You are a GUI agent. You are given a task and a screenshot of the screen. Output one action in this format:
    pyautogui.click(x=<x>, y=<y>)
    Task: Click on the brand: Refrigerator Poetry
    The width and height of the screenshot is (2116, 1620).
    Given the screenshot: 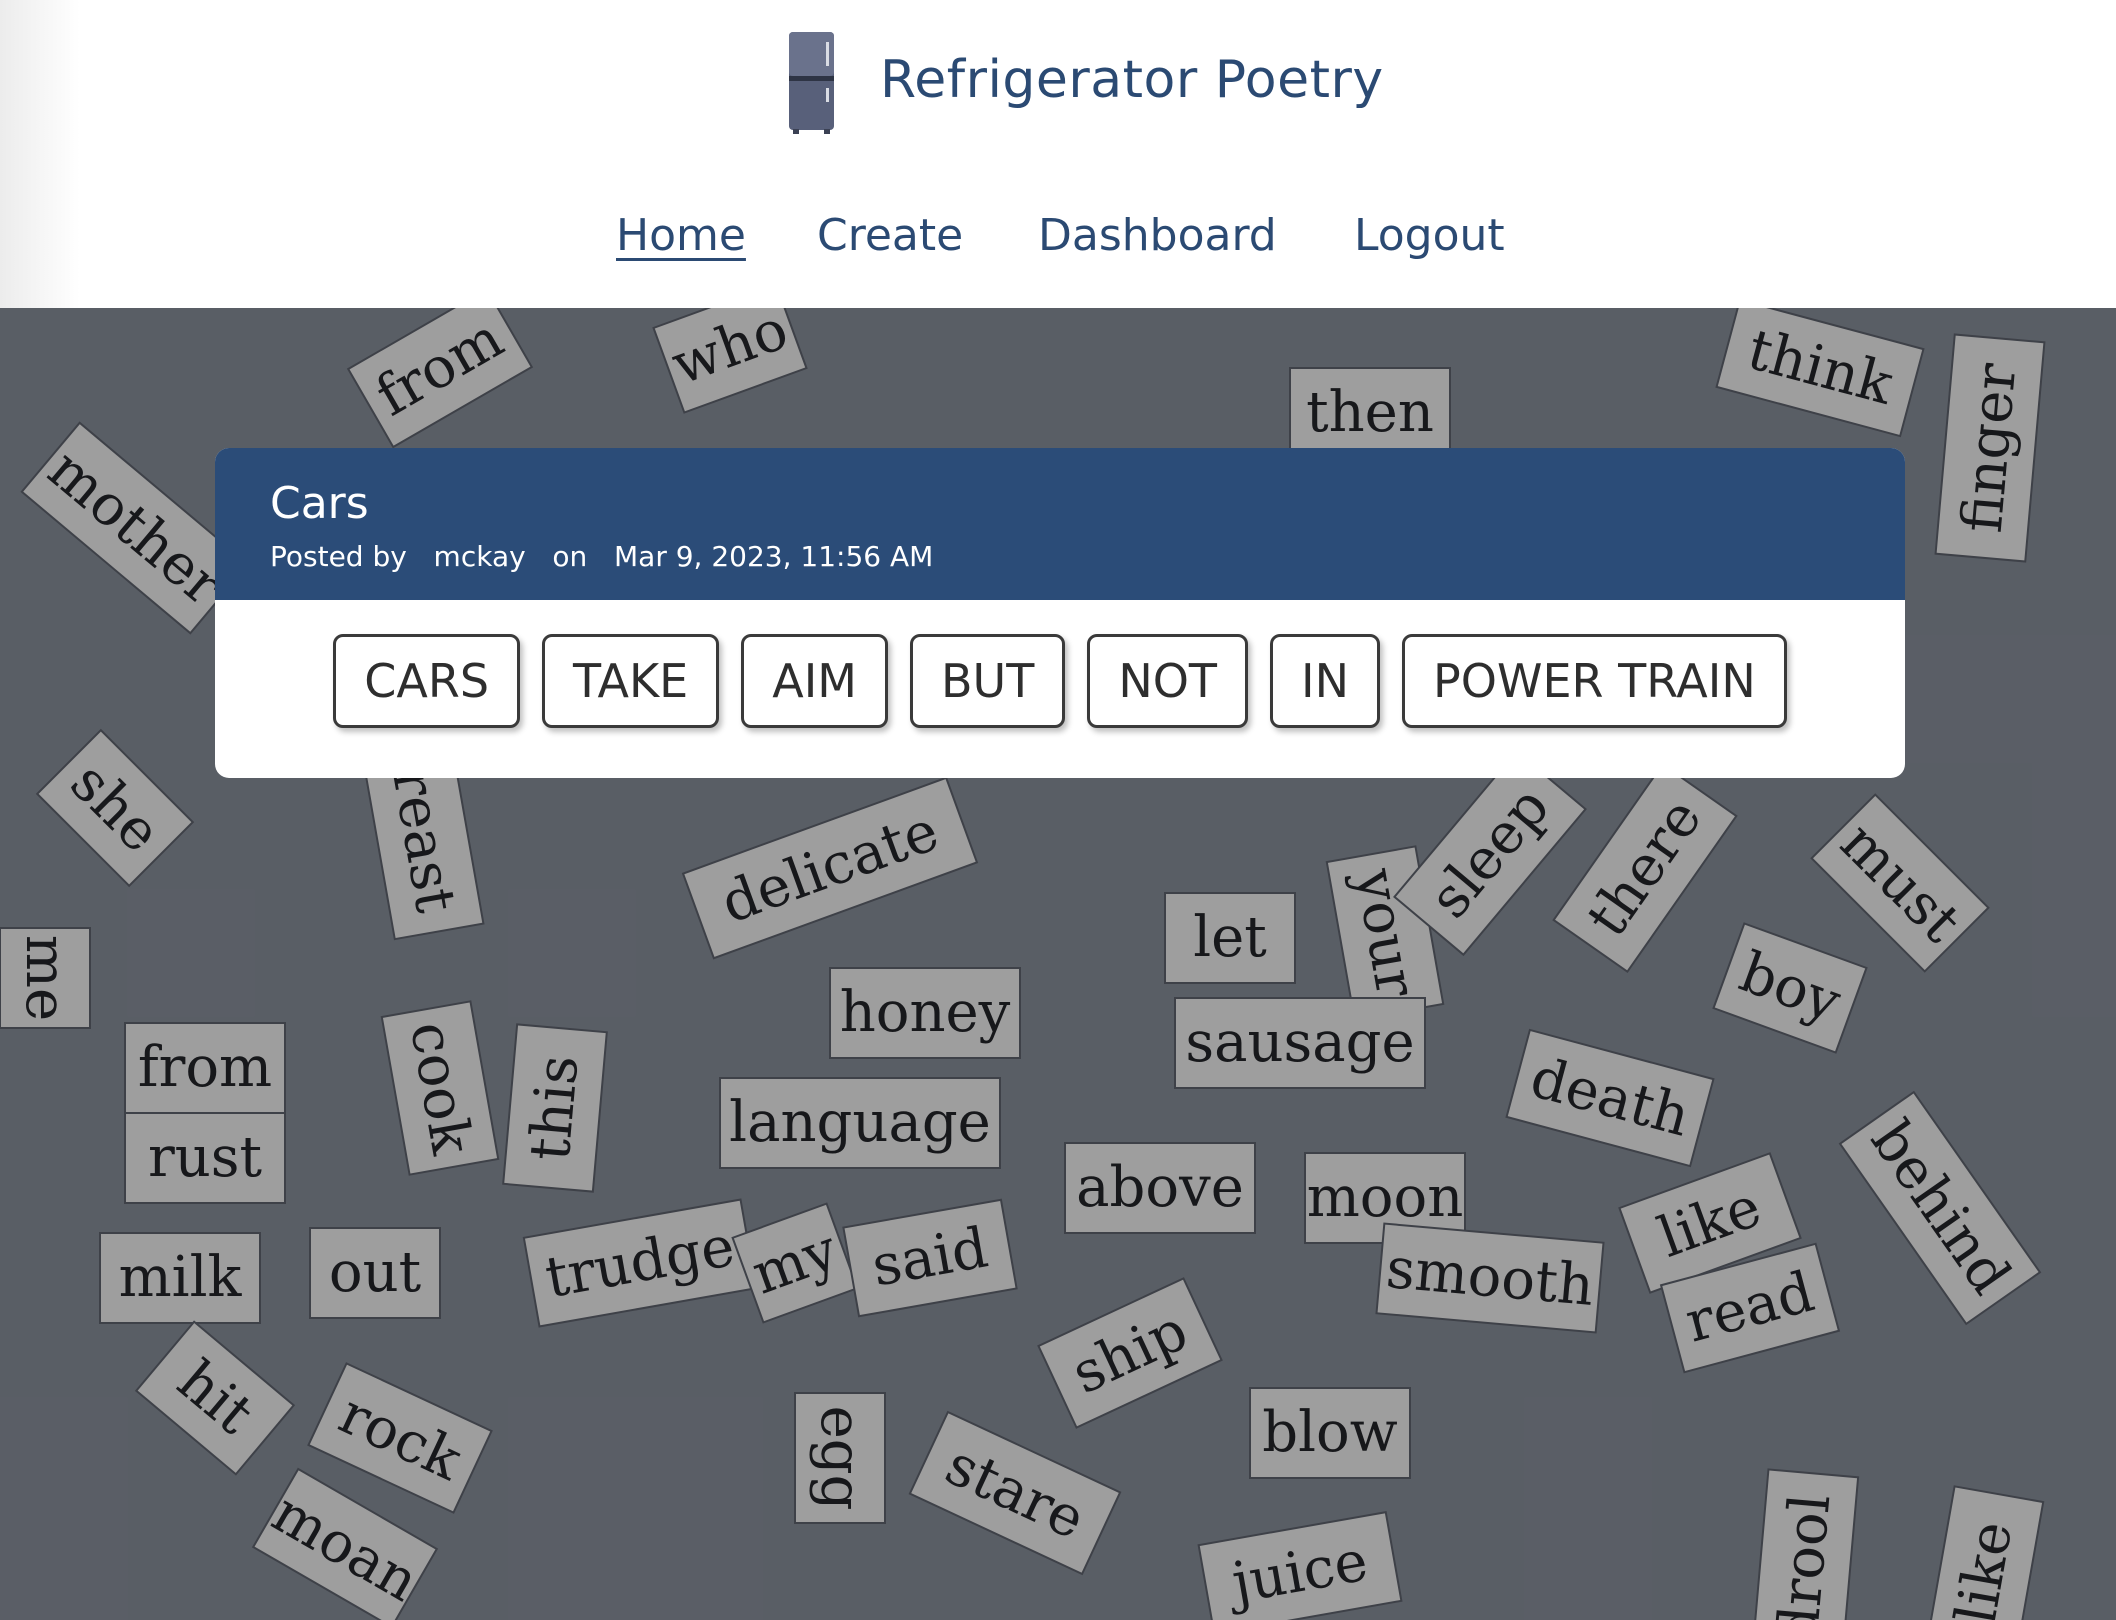 What is the action you would take?
    pyautogui.click(x=1058, y=75)
    